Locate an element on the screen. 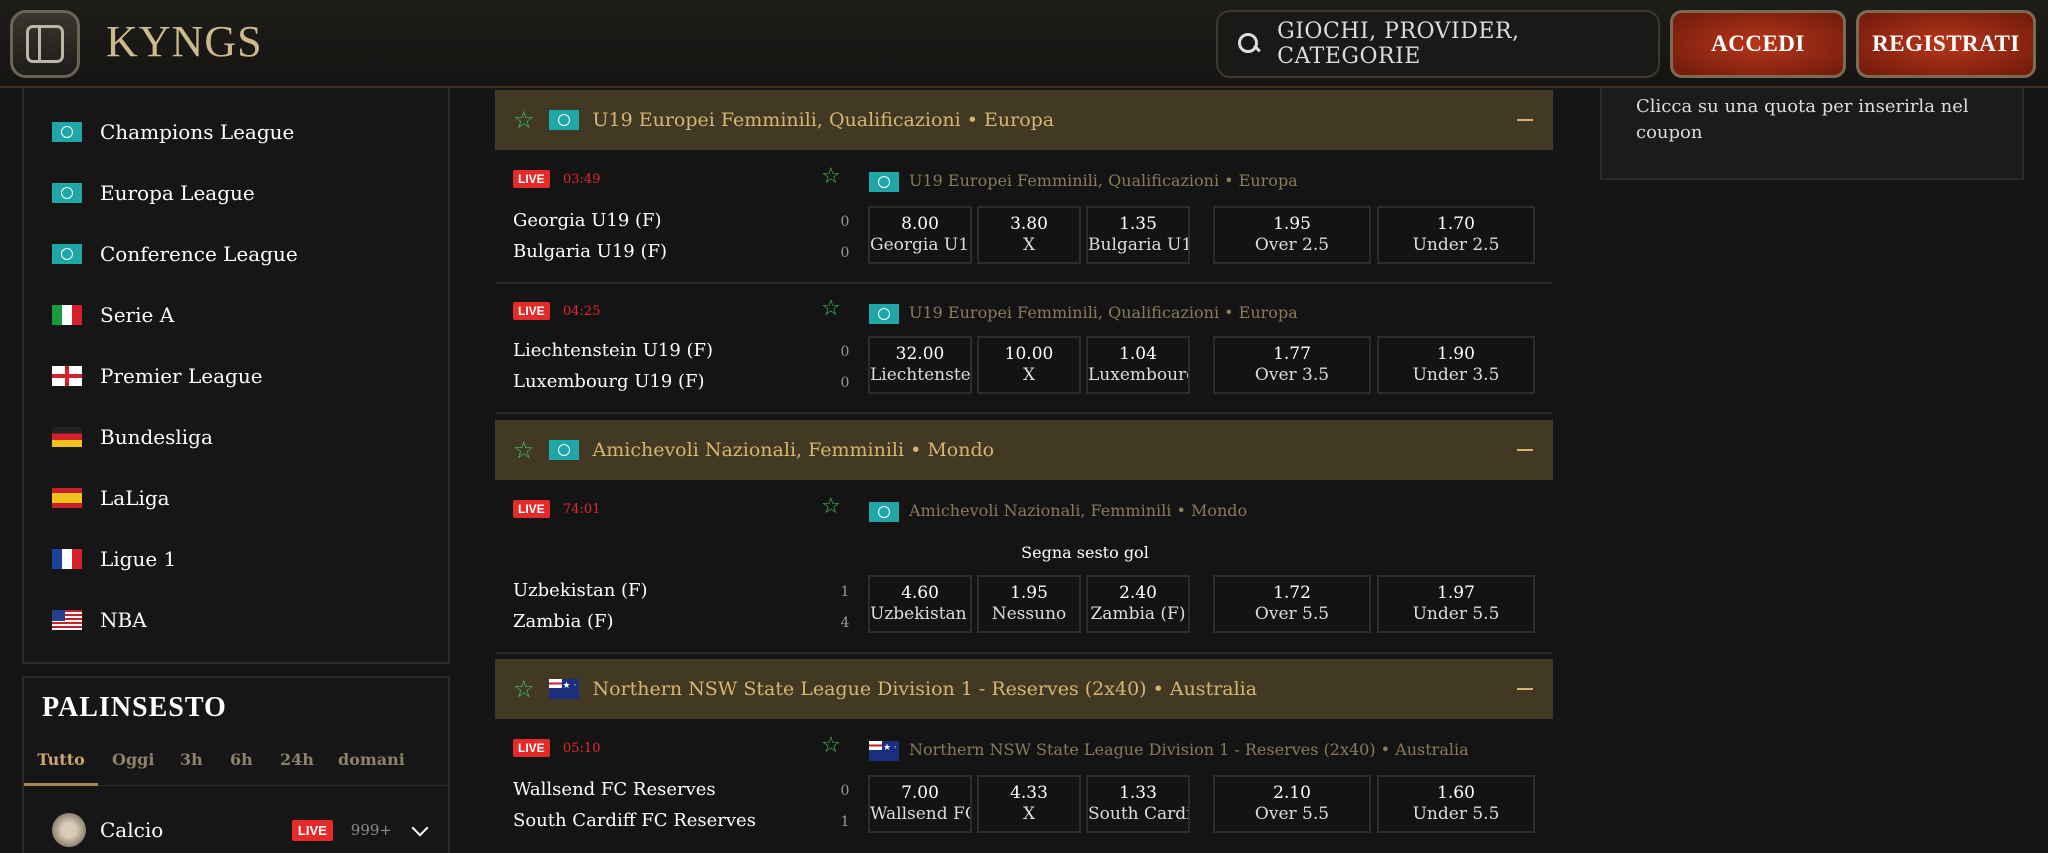  away-team: Zambia (F) is located at coordinates (563, 621).